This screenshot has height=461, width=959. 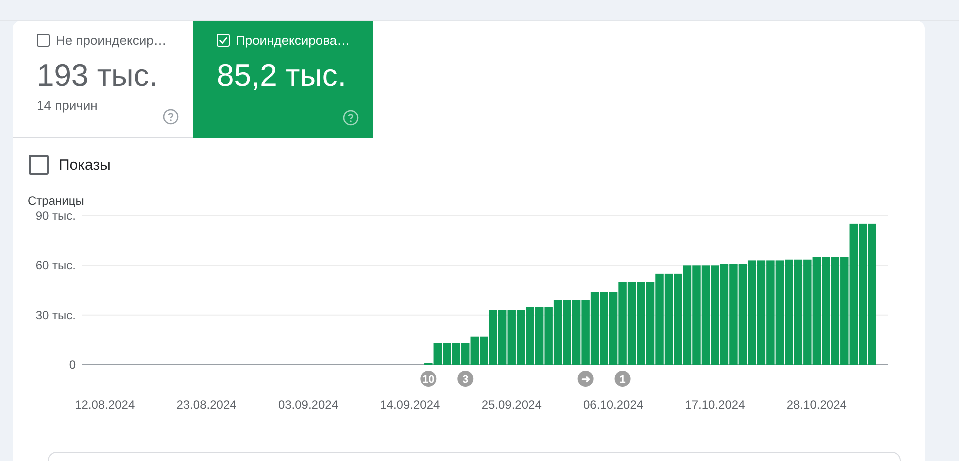 What do you see at coordinates (614, 405) in the screenshot?
I see `x-tick-label: 06.10.2024` at bounding box center [614, 405].